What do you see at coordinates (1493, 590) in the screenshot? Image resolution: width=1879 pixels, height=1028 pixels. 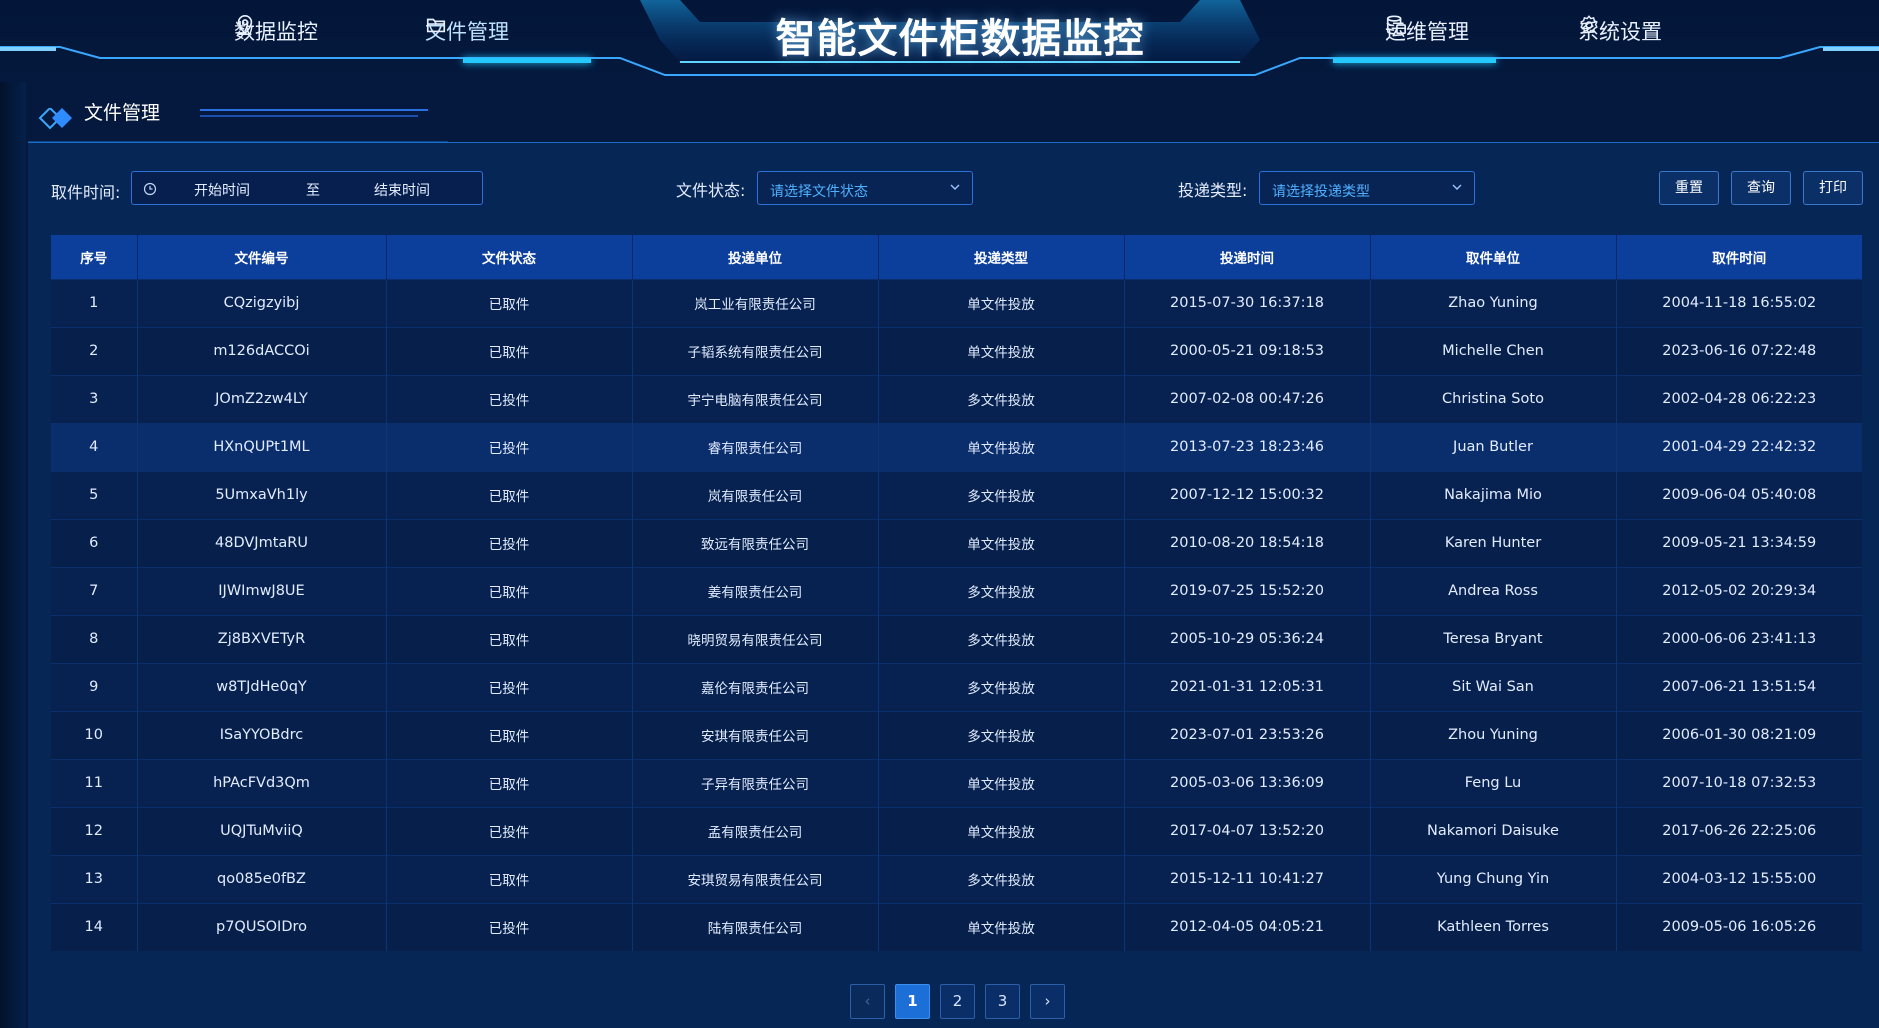 I see `table-cell: Andrea Ross` at bounding box center [1493, 590].